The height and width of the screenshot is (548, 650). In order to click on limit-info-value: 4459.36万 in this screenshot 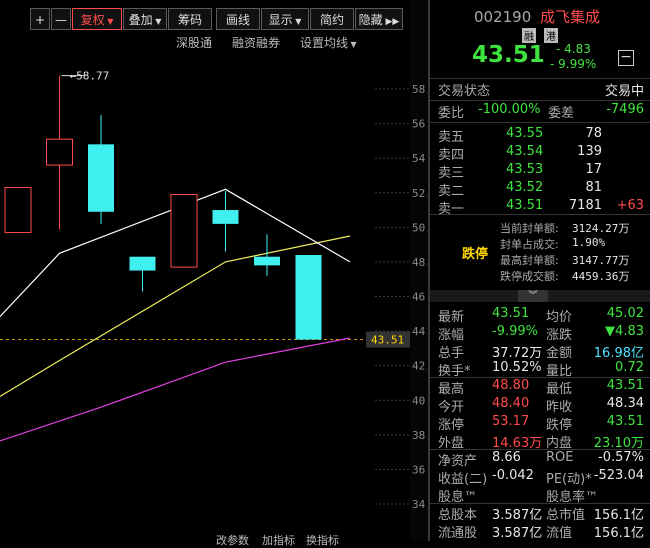, I will do `click(601, 276)`.